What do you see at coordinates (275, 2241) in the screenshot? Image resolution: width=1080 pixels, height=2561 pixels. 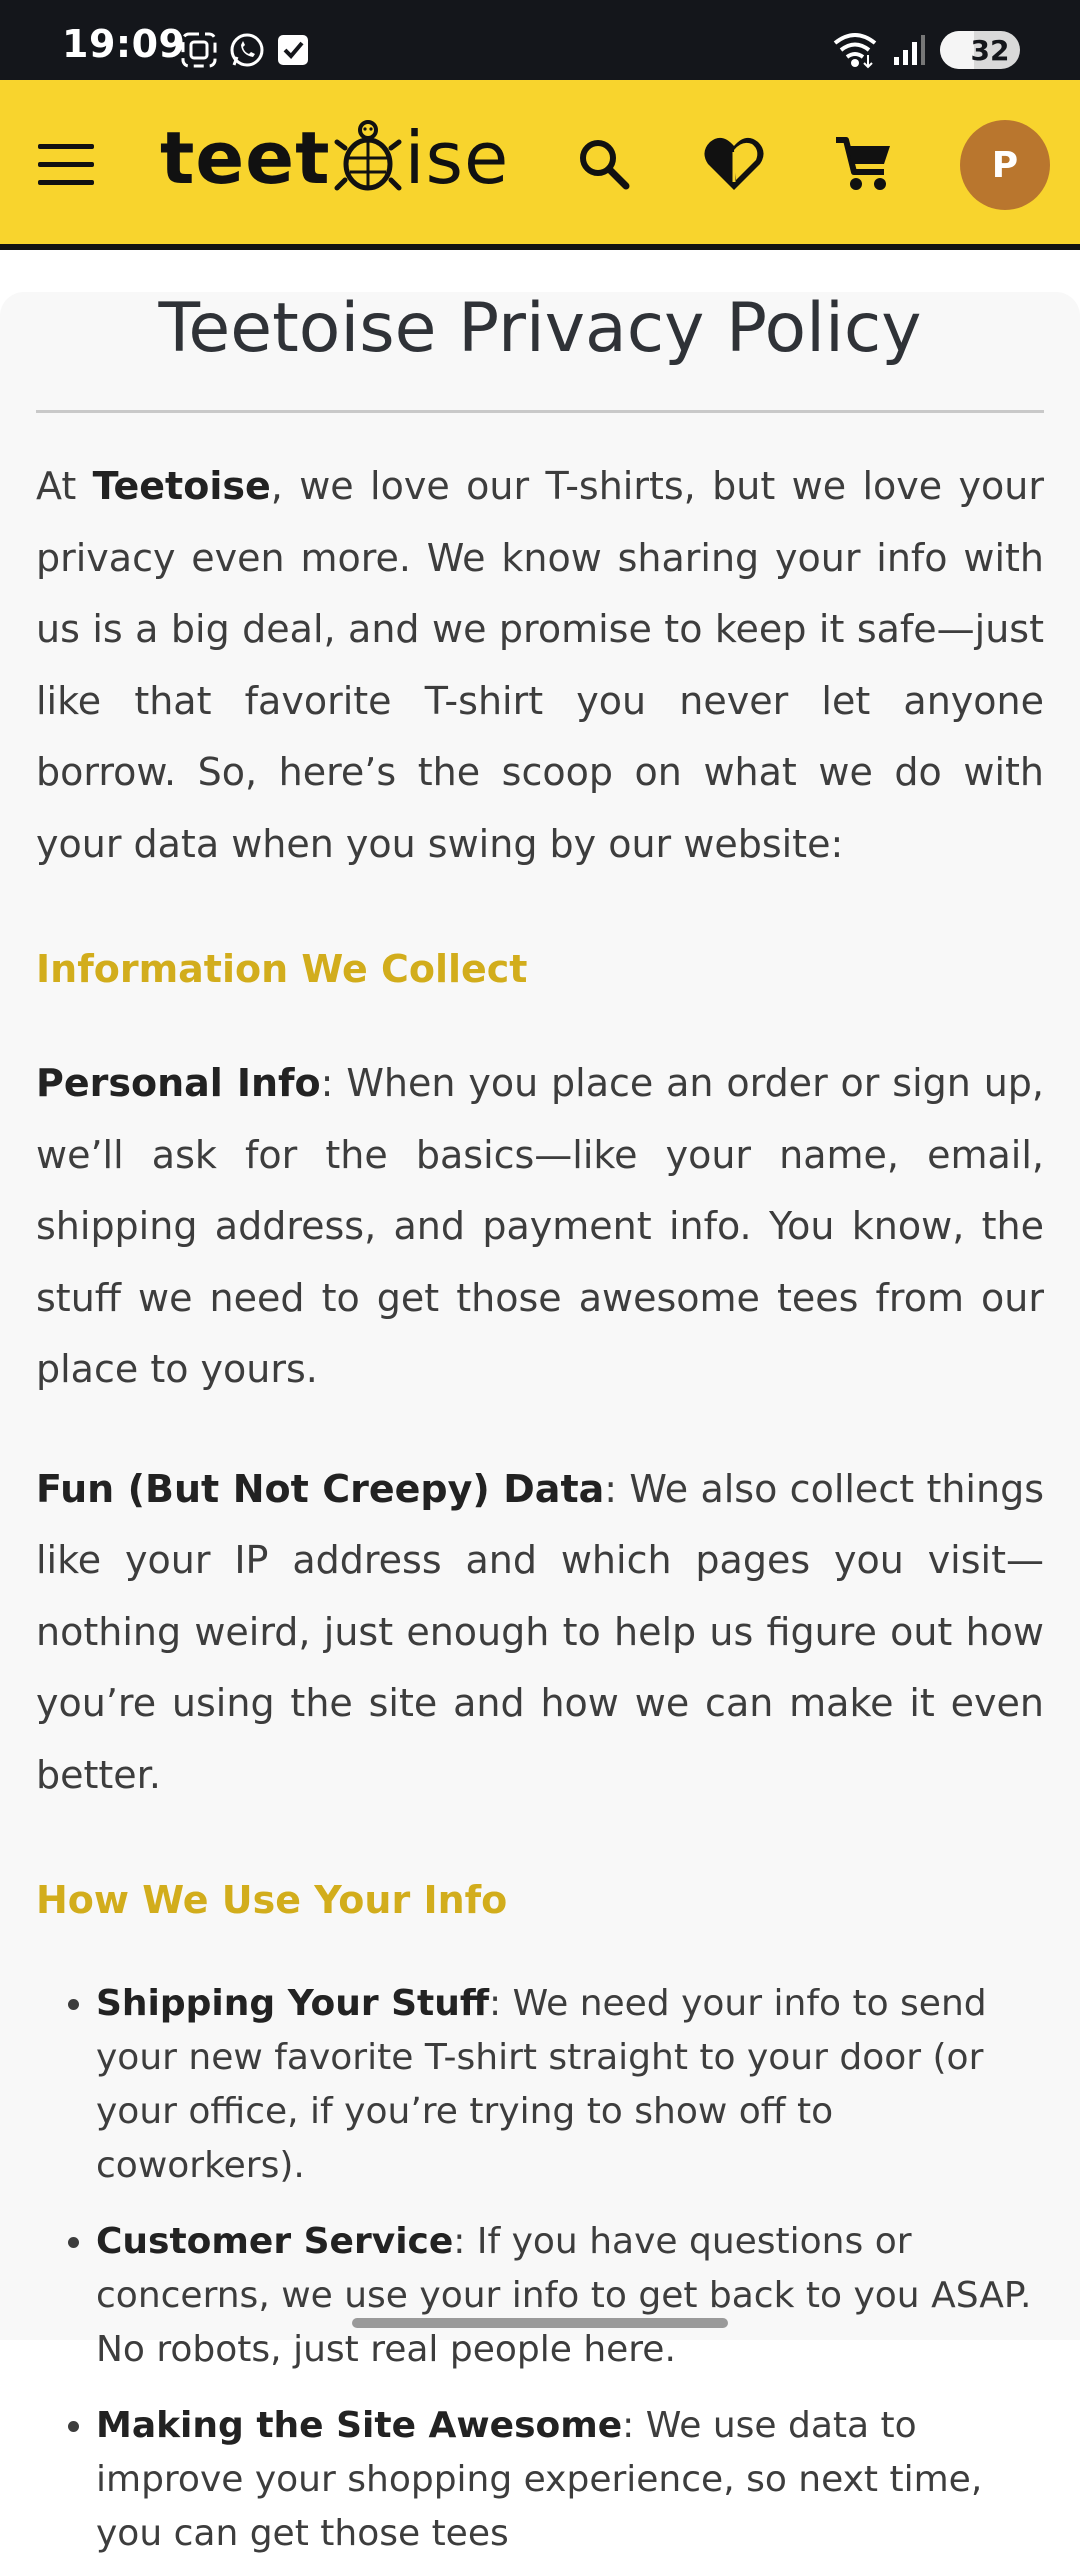 I see `list-item-label: Customer Service` at bounding box center [275, 2241].